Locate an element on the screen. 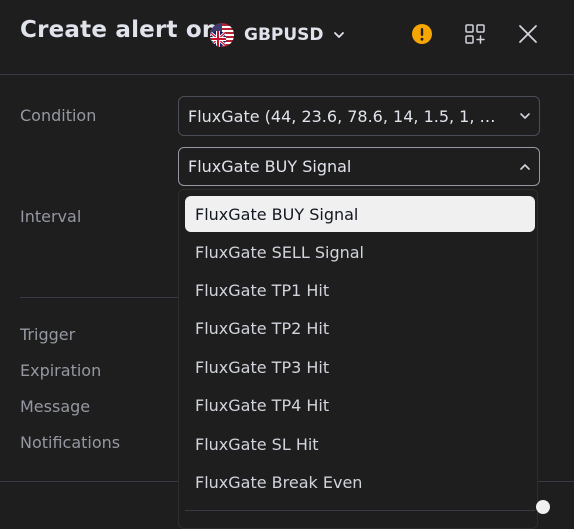 This screenshot has height=529, width=574. close-icon is located at coordinates (528, 34).